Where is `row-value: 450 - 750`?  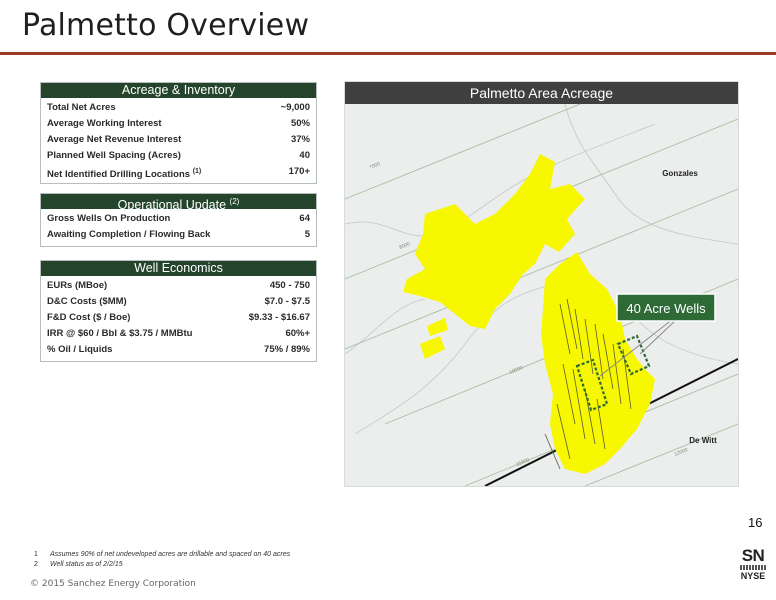 row-value: 450 - 750 is located at coordinates (289, 285).